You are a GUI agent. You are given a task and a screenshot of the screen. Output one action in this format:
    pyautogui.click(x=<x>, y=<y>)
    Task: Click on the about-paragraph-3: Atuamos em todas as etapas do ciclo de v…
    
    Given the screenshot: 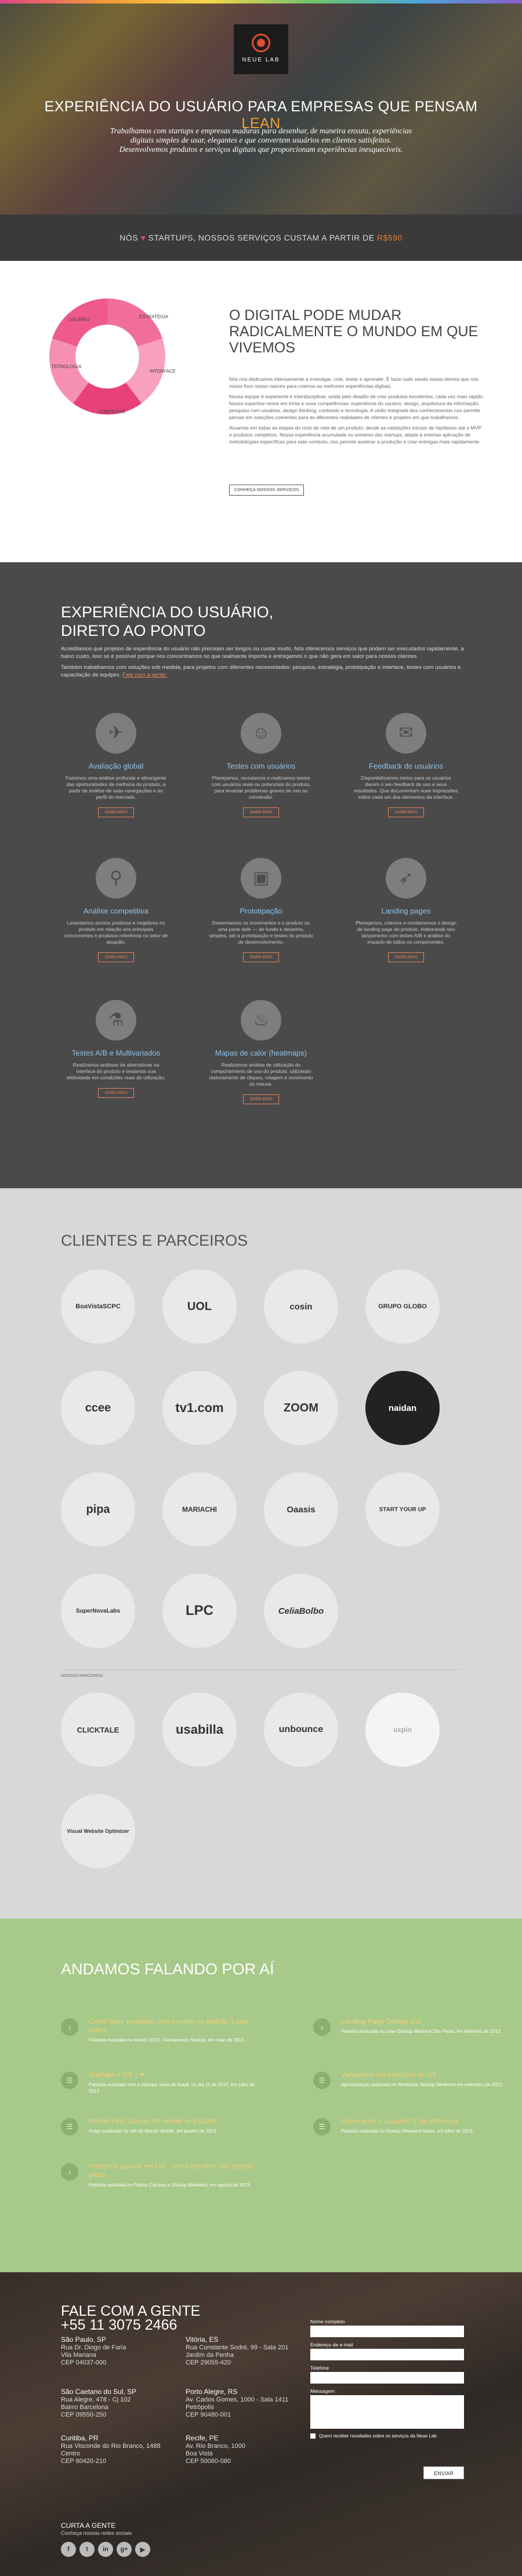 What is the action you would take?
    pyautogui.click(x=355, y=435)
    